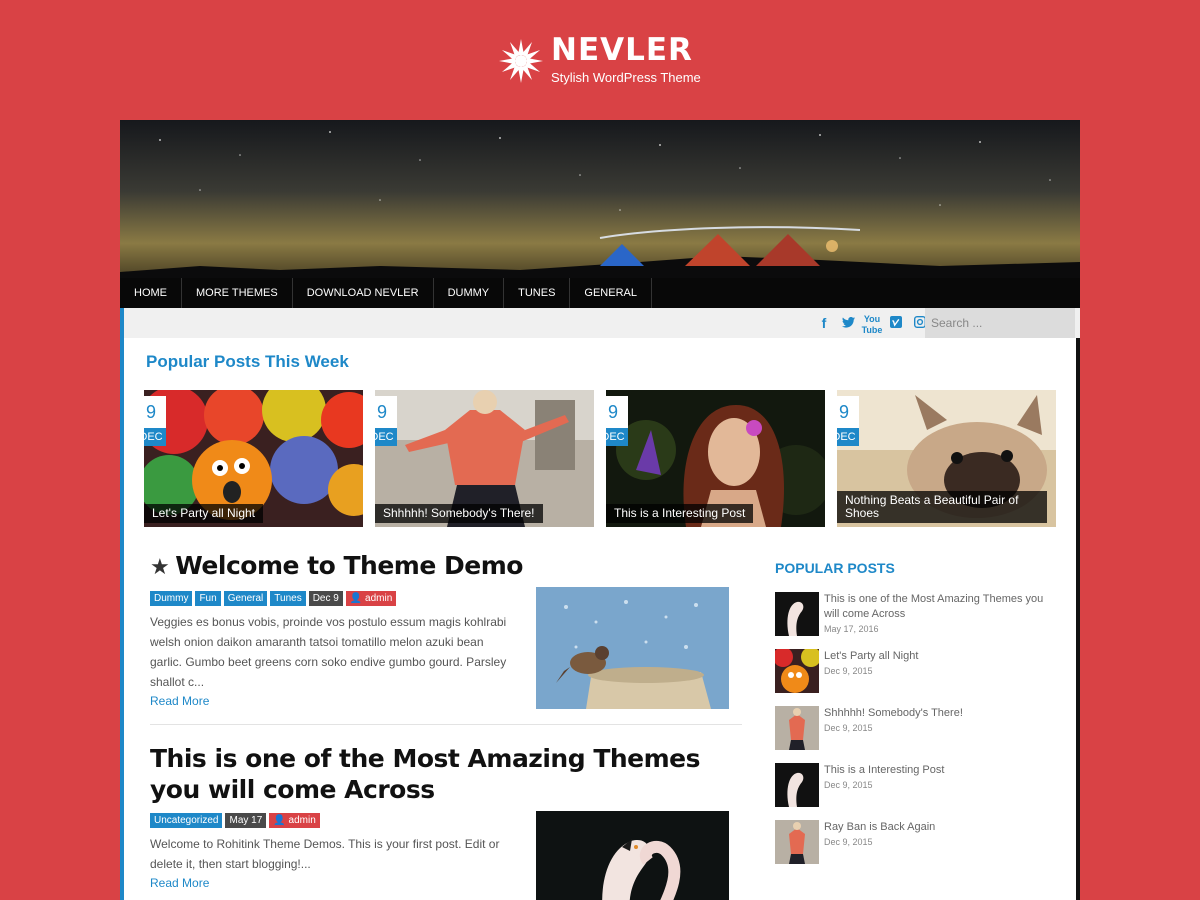 This screenshot has height=900, width=1200. I want to click on header-banner-image, so click(600, 199).